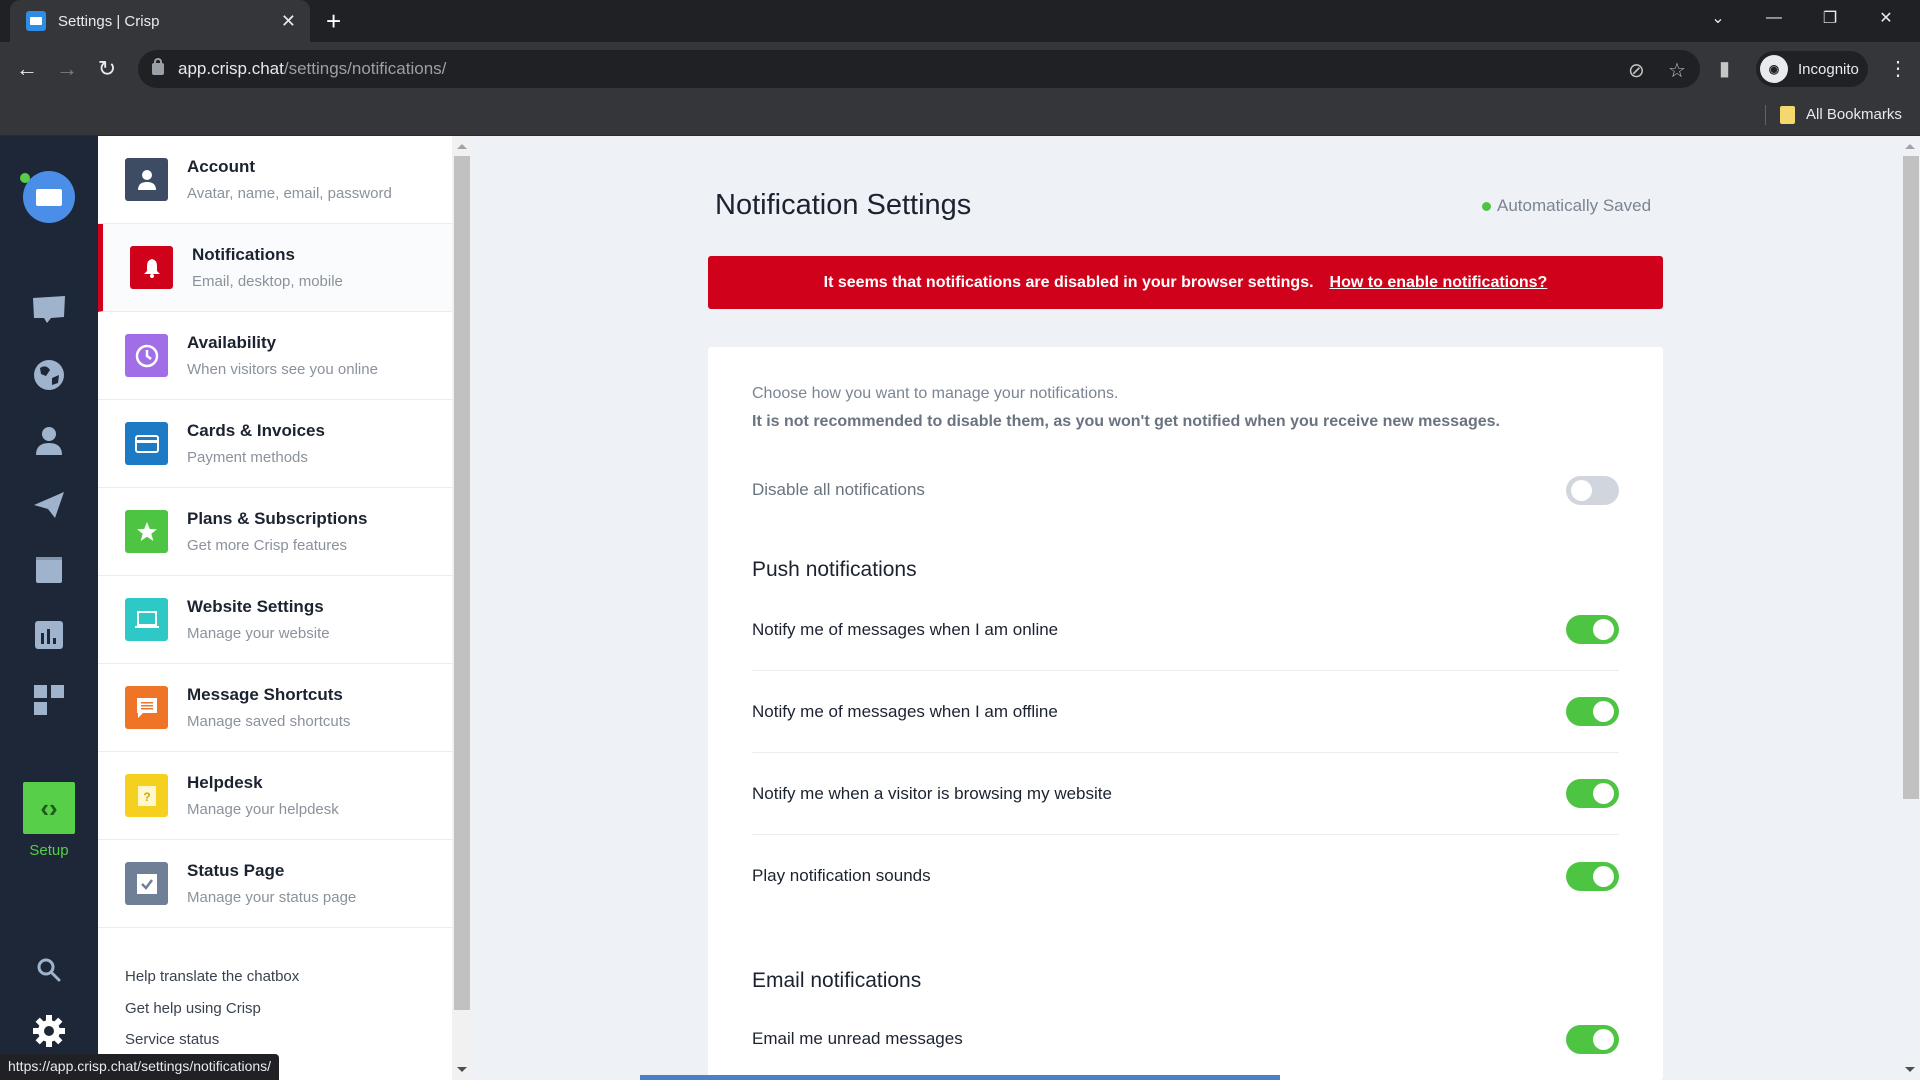 The height and width of the screenshot is (1080, 1920). What do you see at coordinates (960, 116) in the screenshot?
I see `bookmarks-bar: All Bookmarks` at bounding box center [960, 116].